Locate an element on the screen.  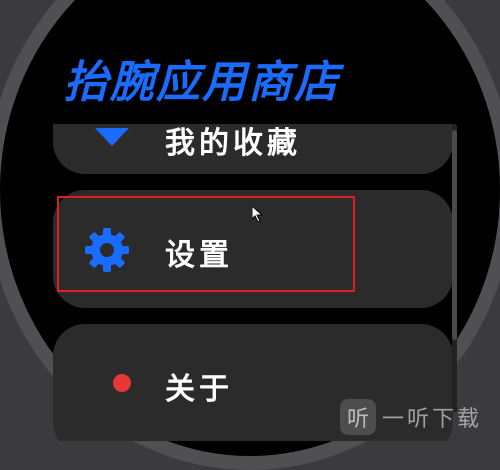
scrollbar is located at coordinates (454, 268).